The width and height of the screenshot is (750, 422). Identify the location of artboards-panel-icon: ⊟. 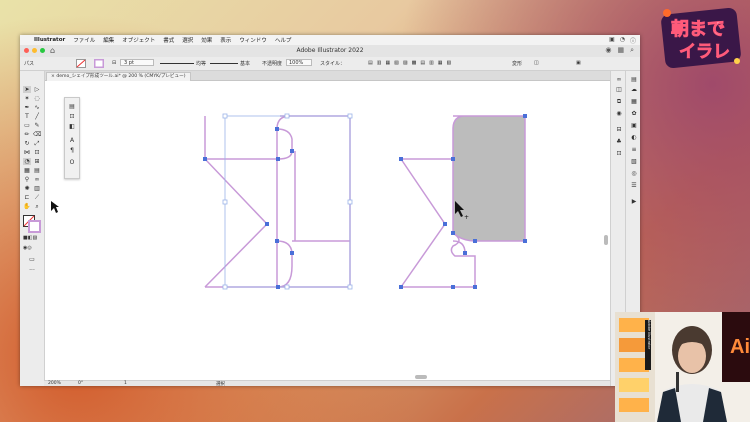
(619, 130).